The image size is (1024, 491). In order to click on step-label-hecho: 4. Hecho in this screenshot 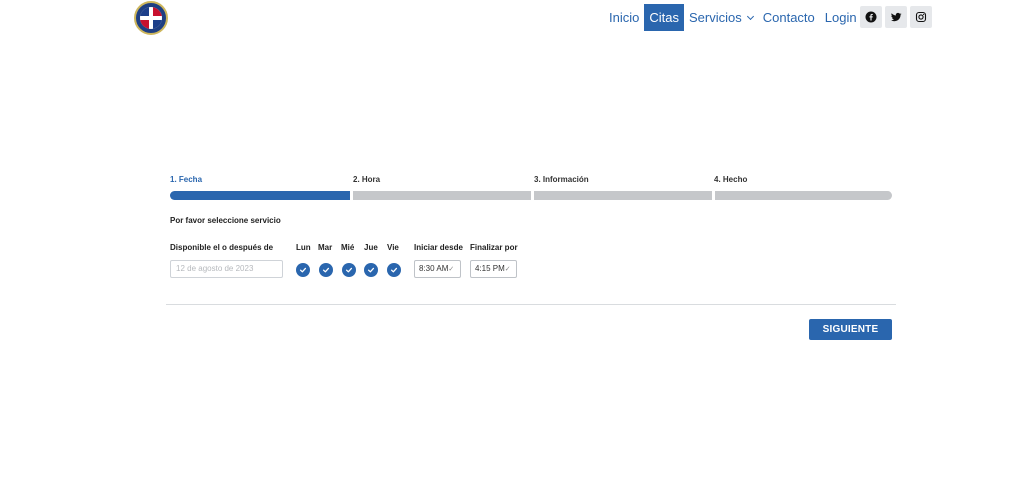, I will do `click(731, 179)`.